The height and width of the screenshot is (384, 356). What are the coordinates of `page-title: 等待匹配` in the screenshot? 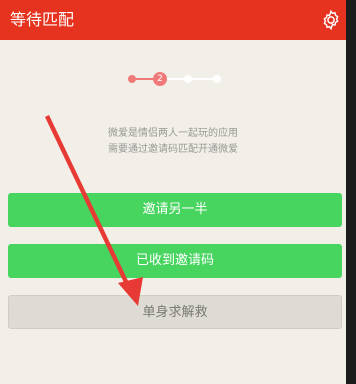 It's located at (42, 19).